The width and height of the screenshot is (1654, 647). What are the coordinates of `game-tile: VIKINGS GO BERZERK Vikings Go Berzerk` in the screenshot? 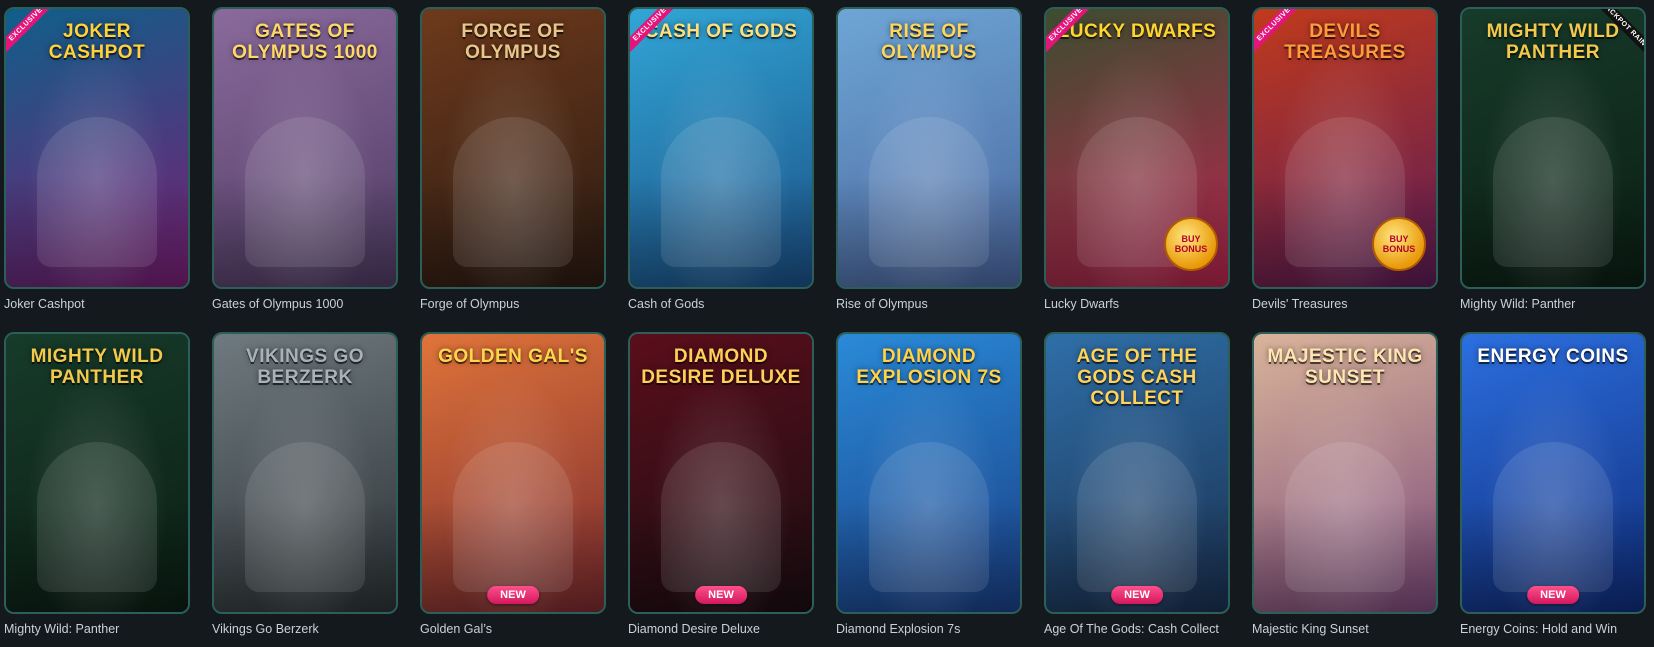 It's located at (305, 487).